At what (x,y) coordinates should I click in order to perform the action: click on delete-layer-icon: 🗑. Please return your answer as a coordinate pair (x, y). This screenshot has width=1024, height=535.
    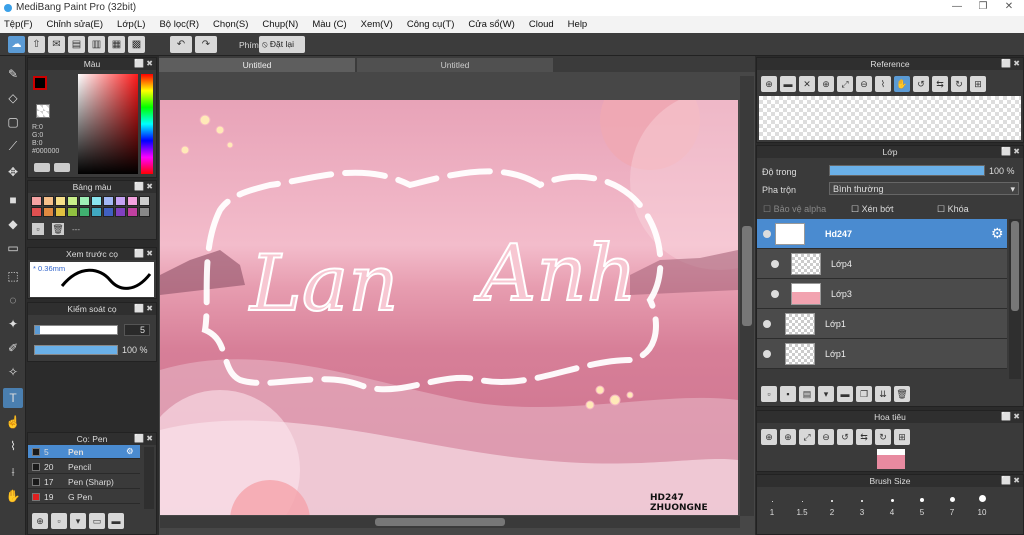
    Looking at the image, I should click on (902, 394).